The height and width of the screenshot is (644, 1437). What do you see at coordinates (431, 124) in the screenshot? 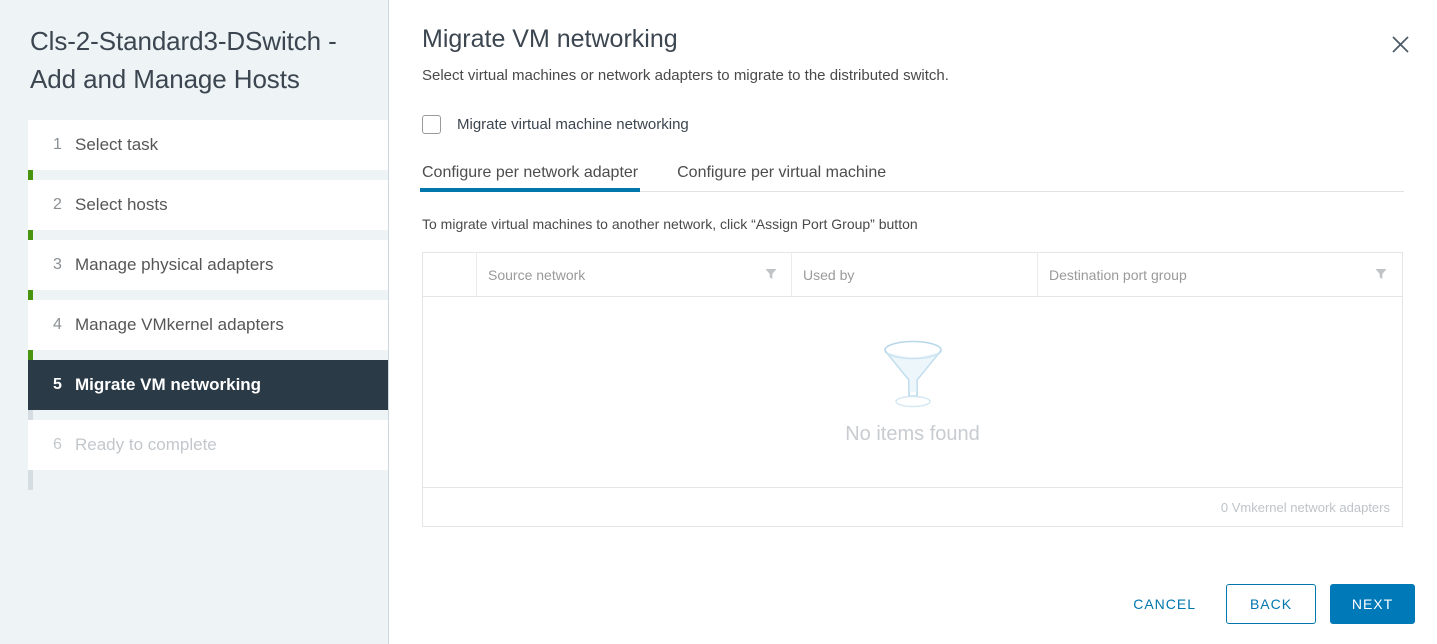
I see `migrate-vm-networking-checkbox` at bounding box center [431, 124].